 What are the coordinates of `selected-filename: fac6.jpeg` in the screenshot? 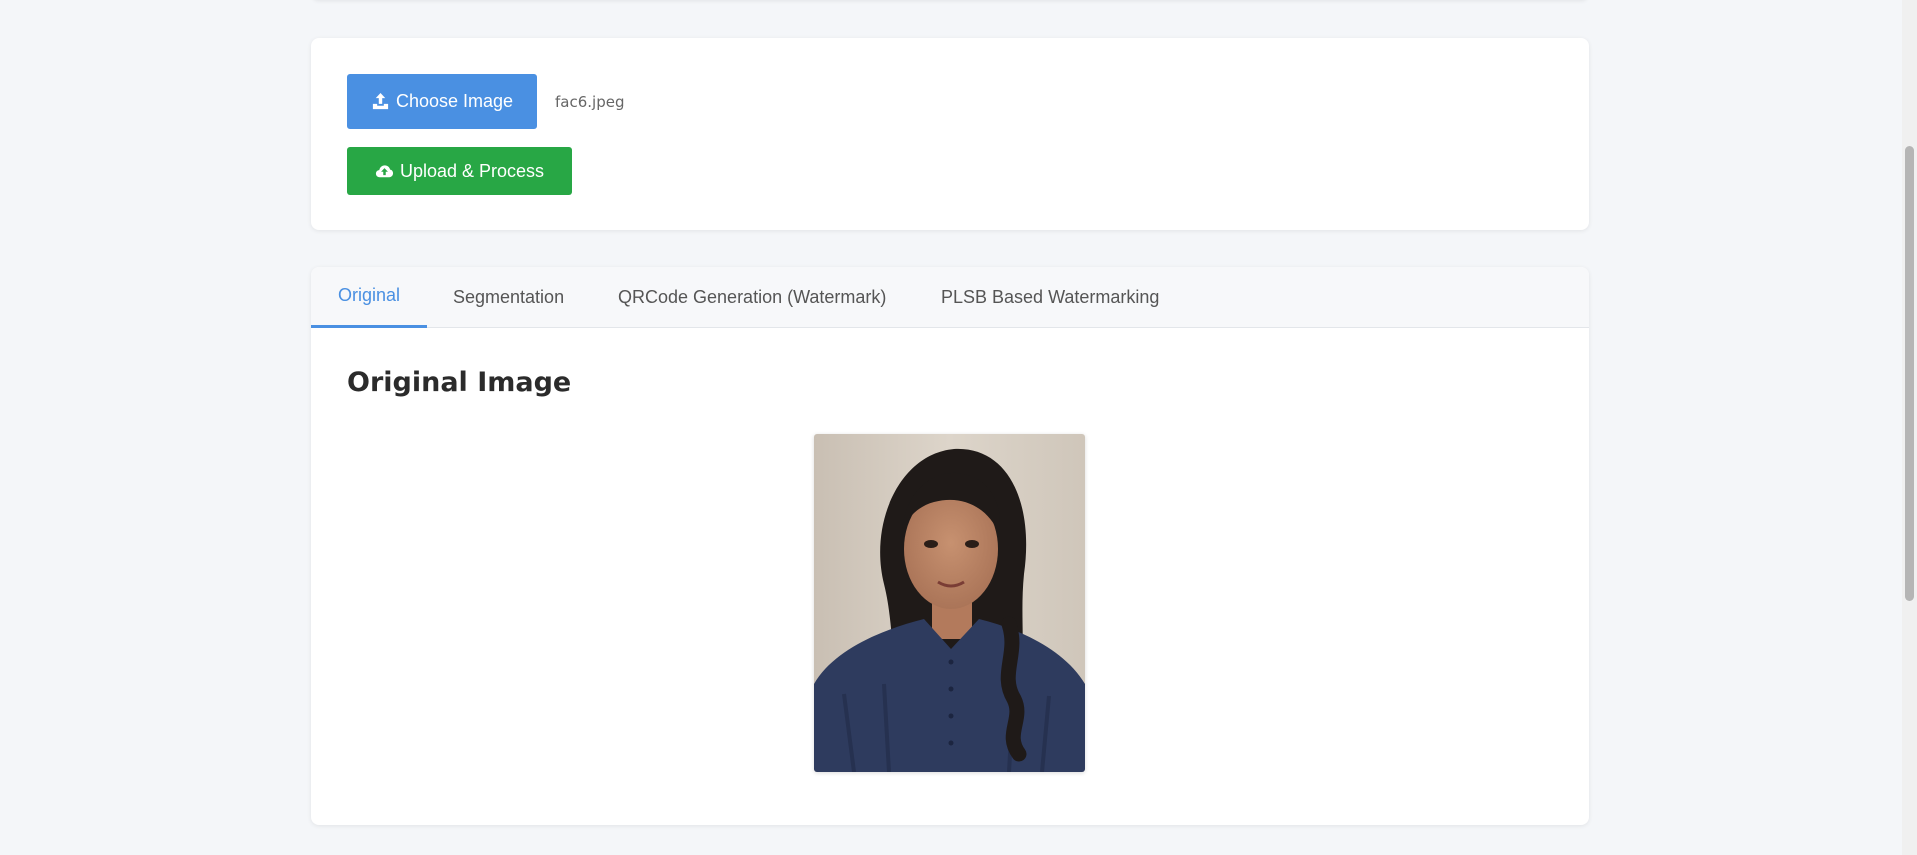 It's located at (590, 102).